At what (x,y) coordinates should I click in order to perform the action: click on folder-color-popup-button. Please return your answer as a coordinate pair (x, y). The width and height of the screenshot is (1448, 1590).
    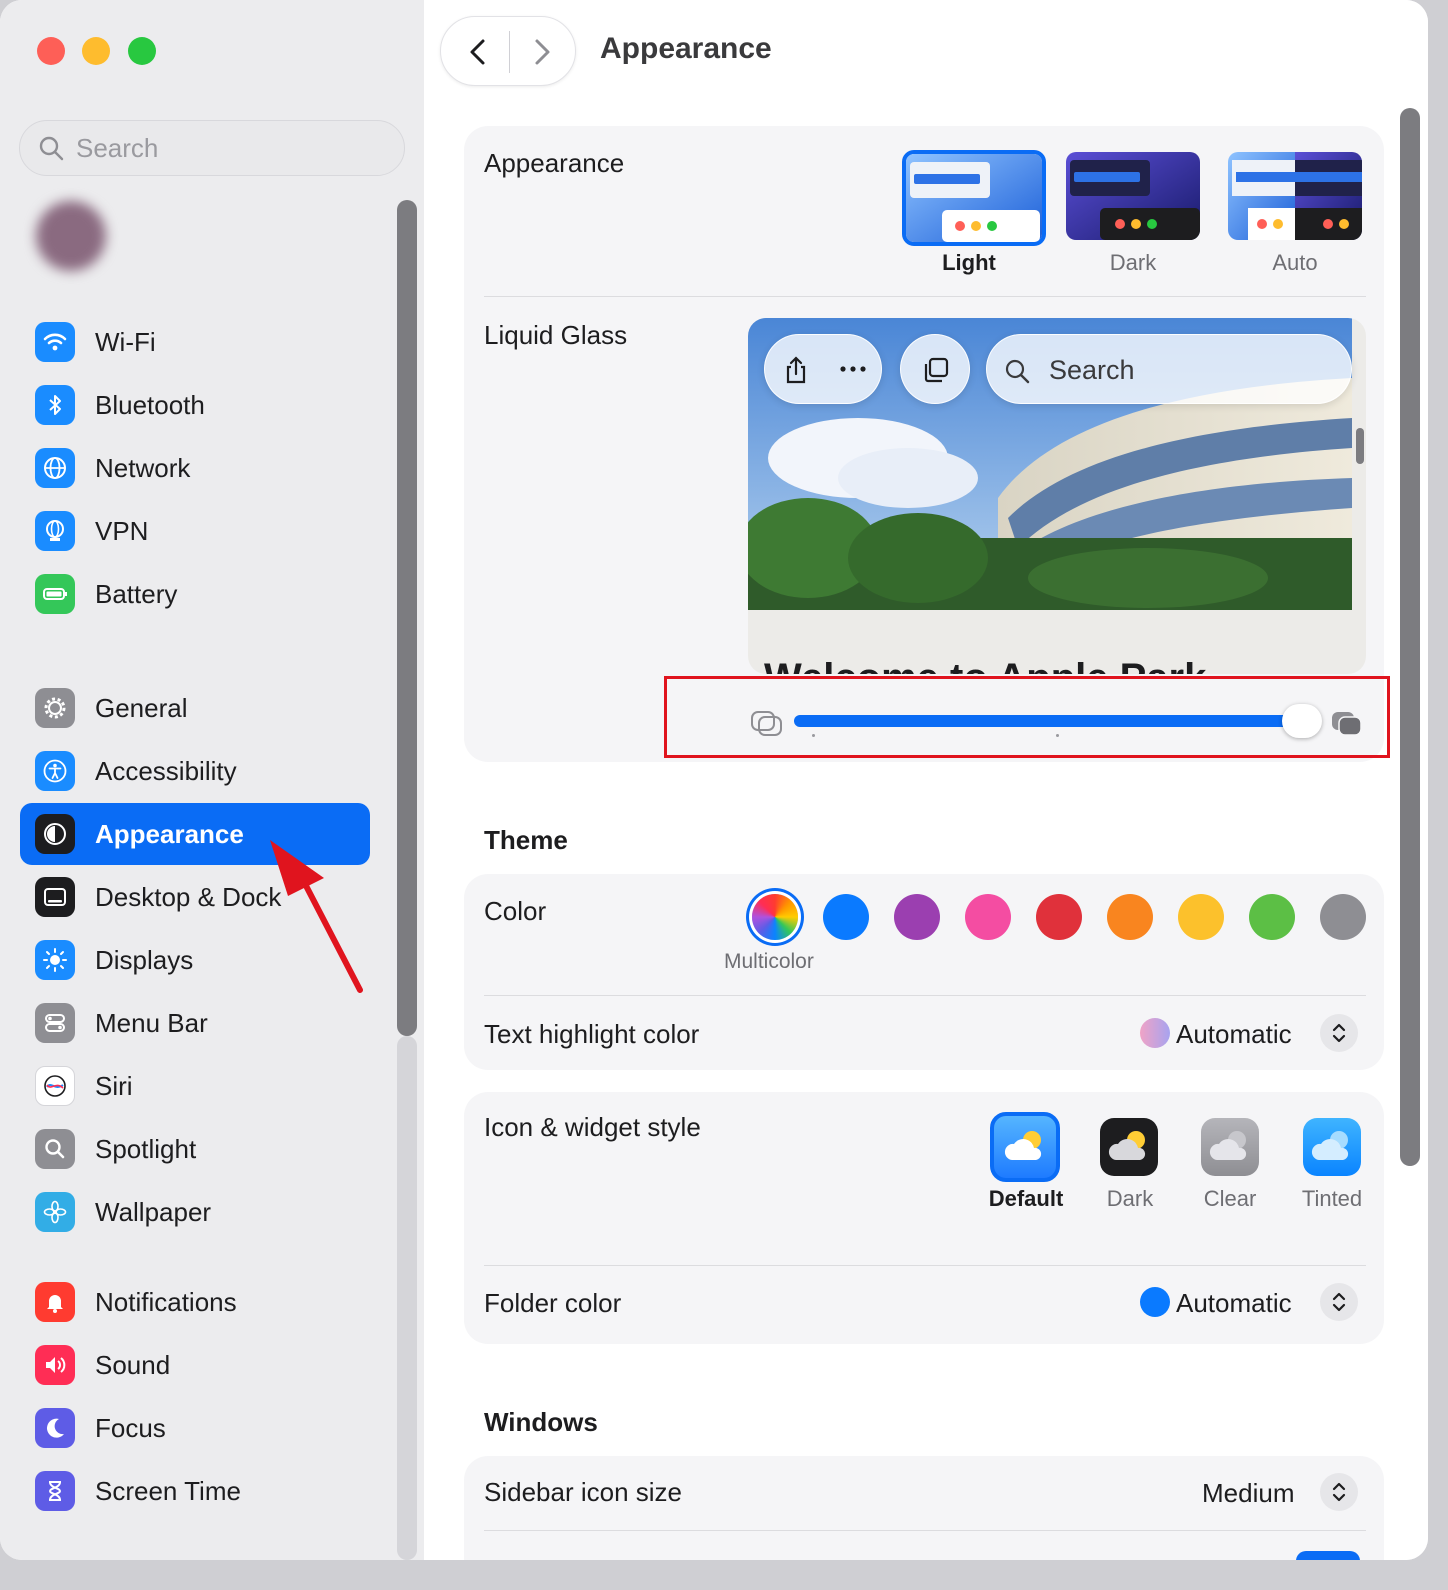
    Looking at the image, I should click on (1339, 1302).